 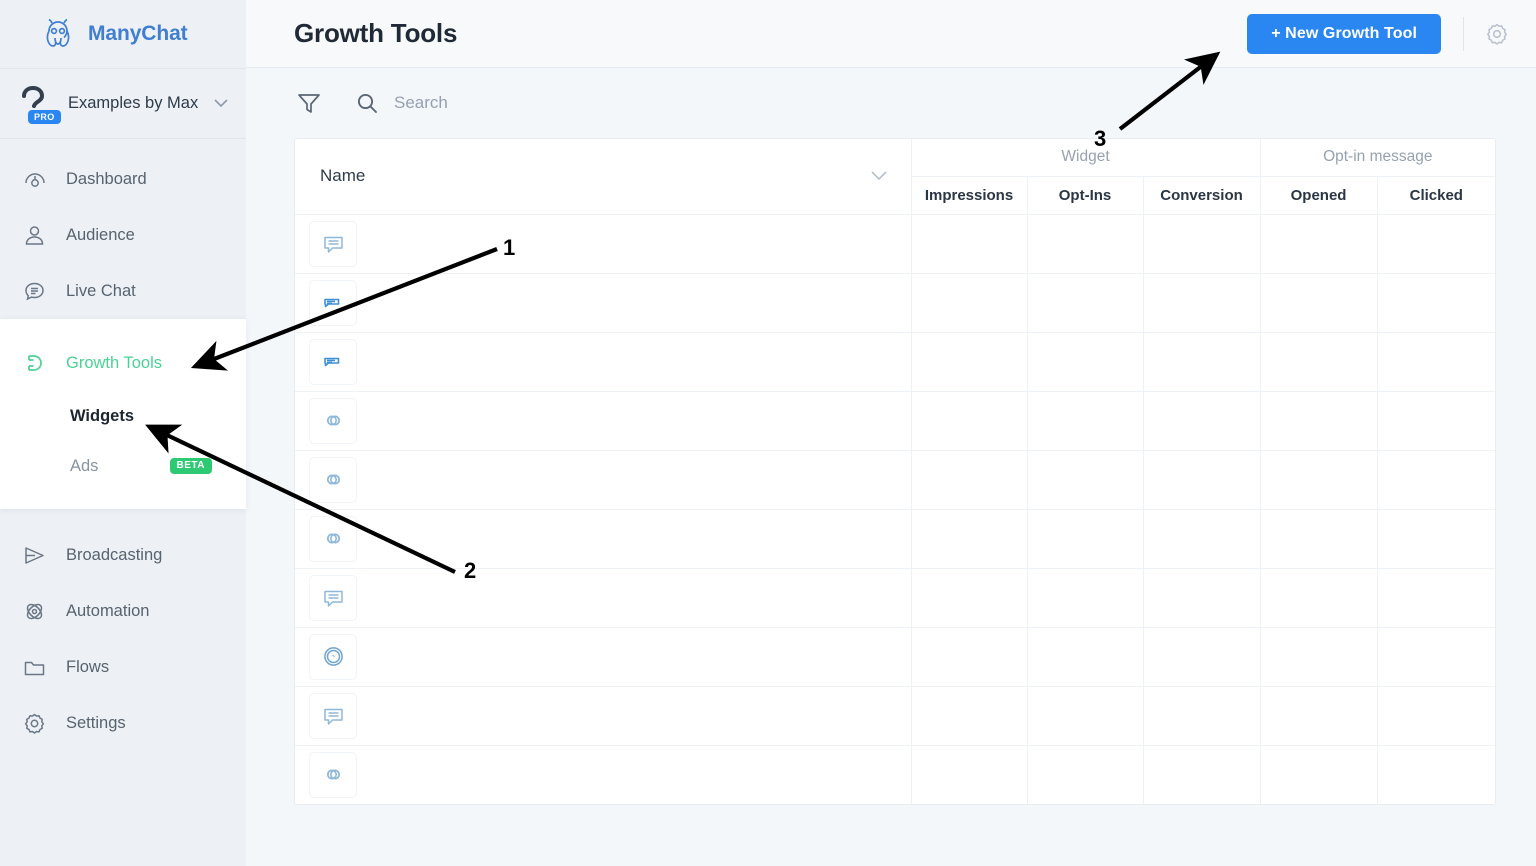 I want to click on column-header-name-label: Name, so click(x=343, y=176).